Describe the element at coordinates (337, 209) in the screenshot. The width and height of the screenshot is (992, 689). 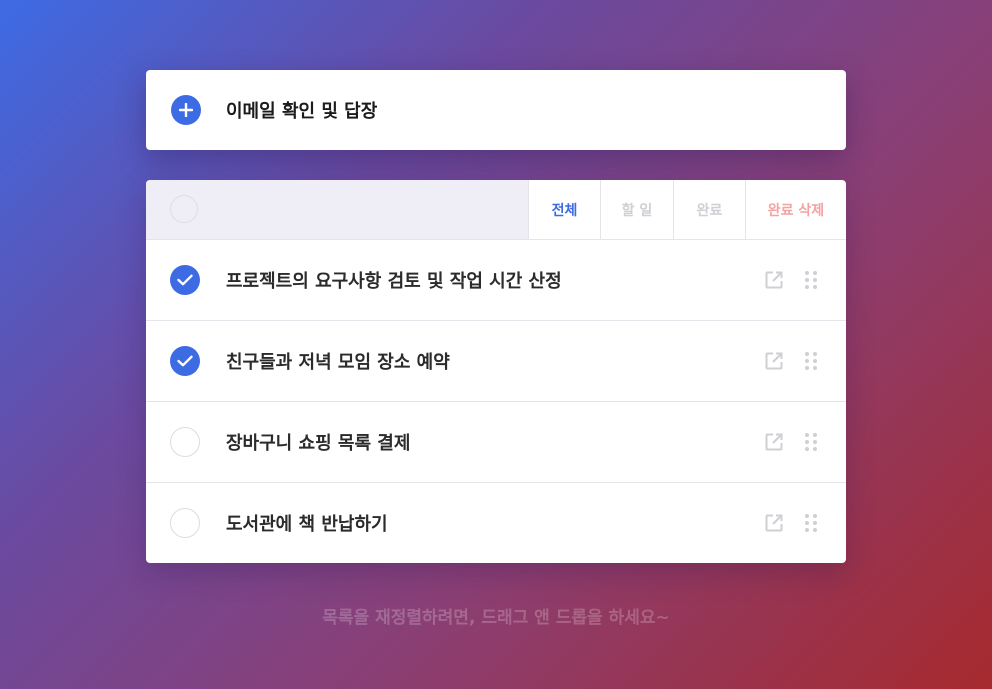
I see `header-toggle-area` at that location.